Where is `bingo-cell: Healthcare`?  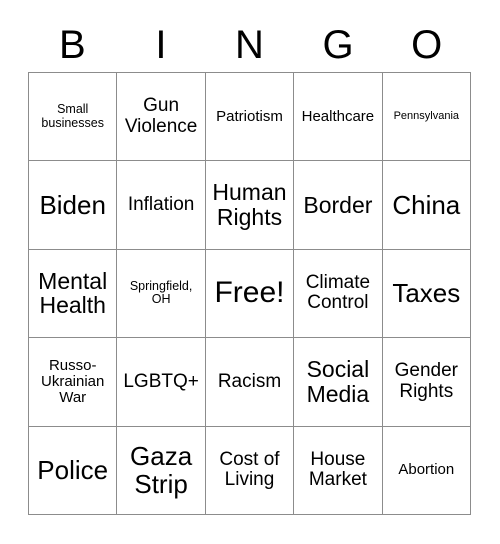 bingo-cell: Healthcare is located at coordinates (338, 117).